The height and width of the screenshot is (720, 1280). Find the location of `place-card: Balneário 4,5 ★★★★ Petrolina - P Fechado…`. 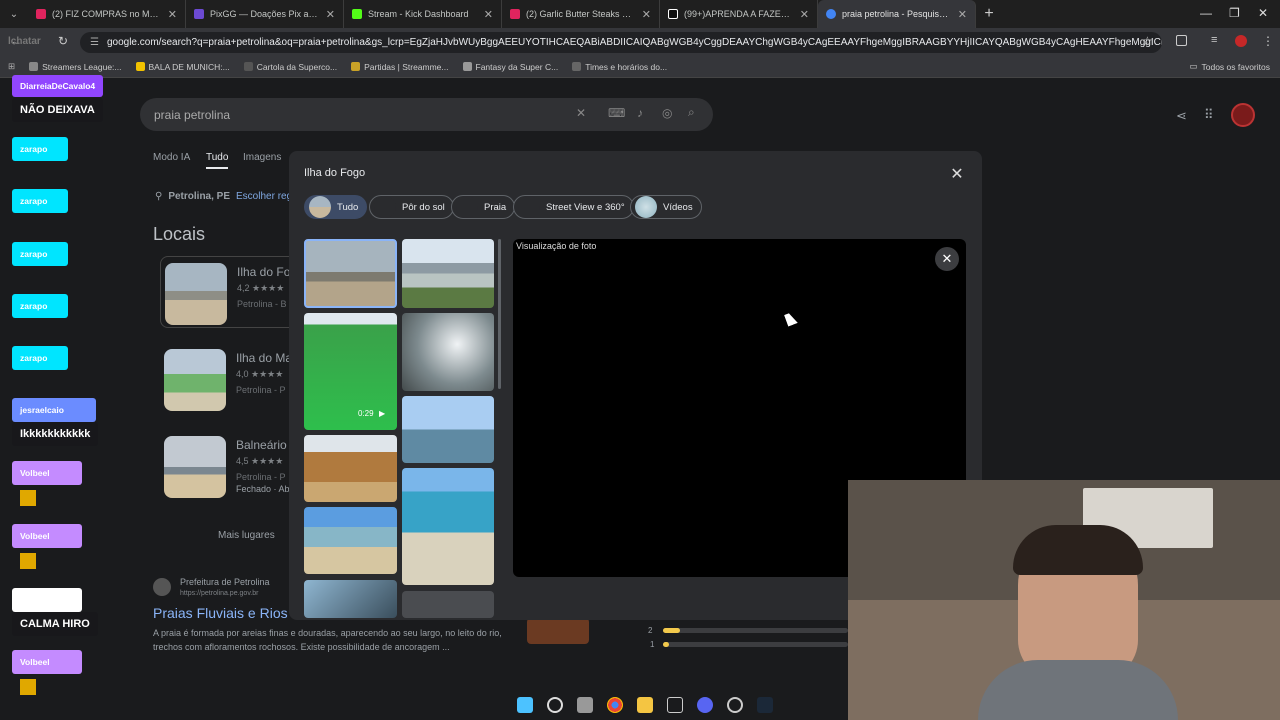

place-card: Balneário 4,5 ★★★★ Petrolina - P Fechado… is located at coordinates (230, 466).